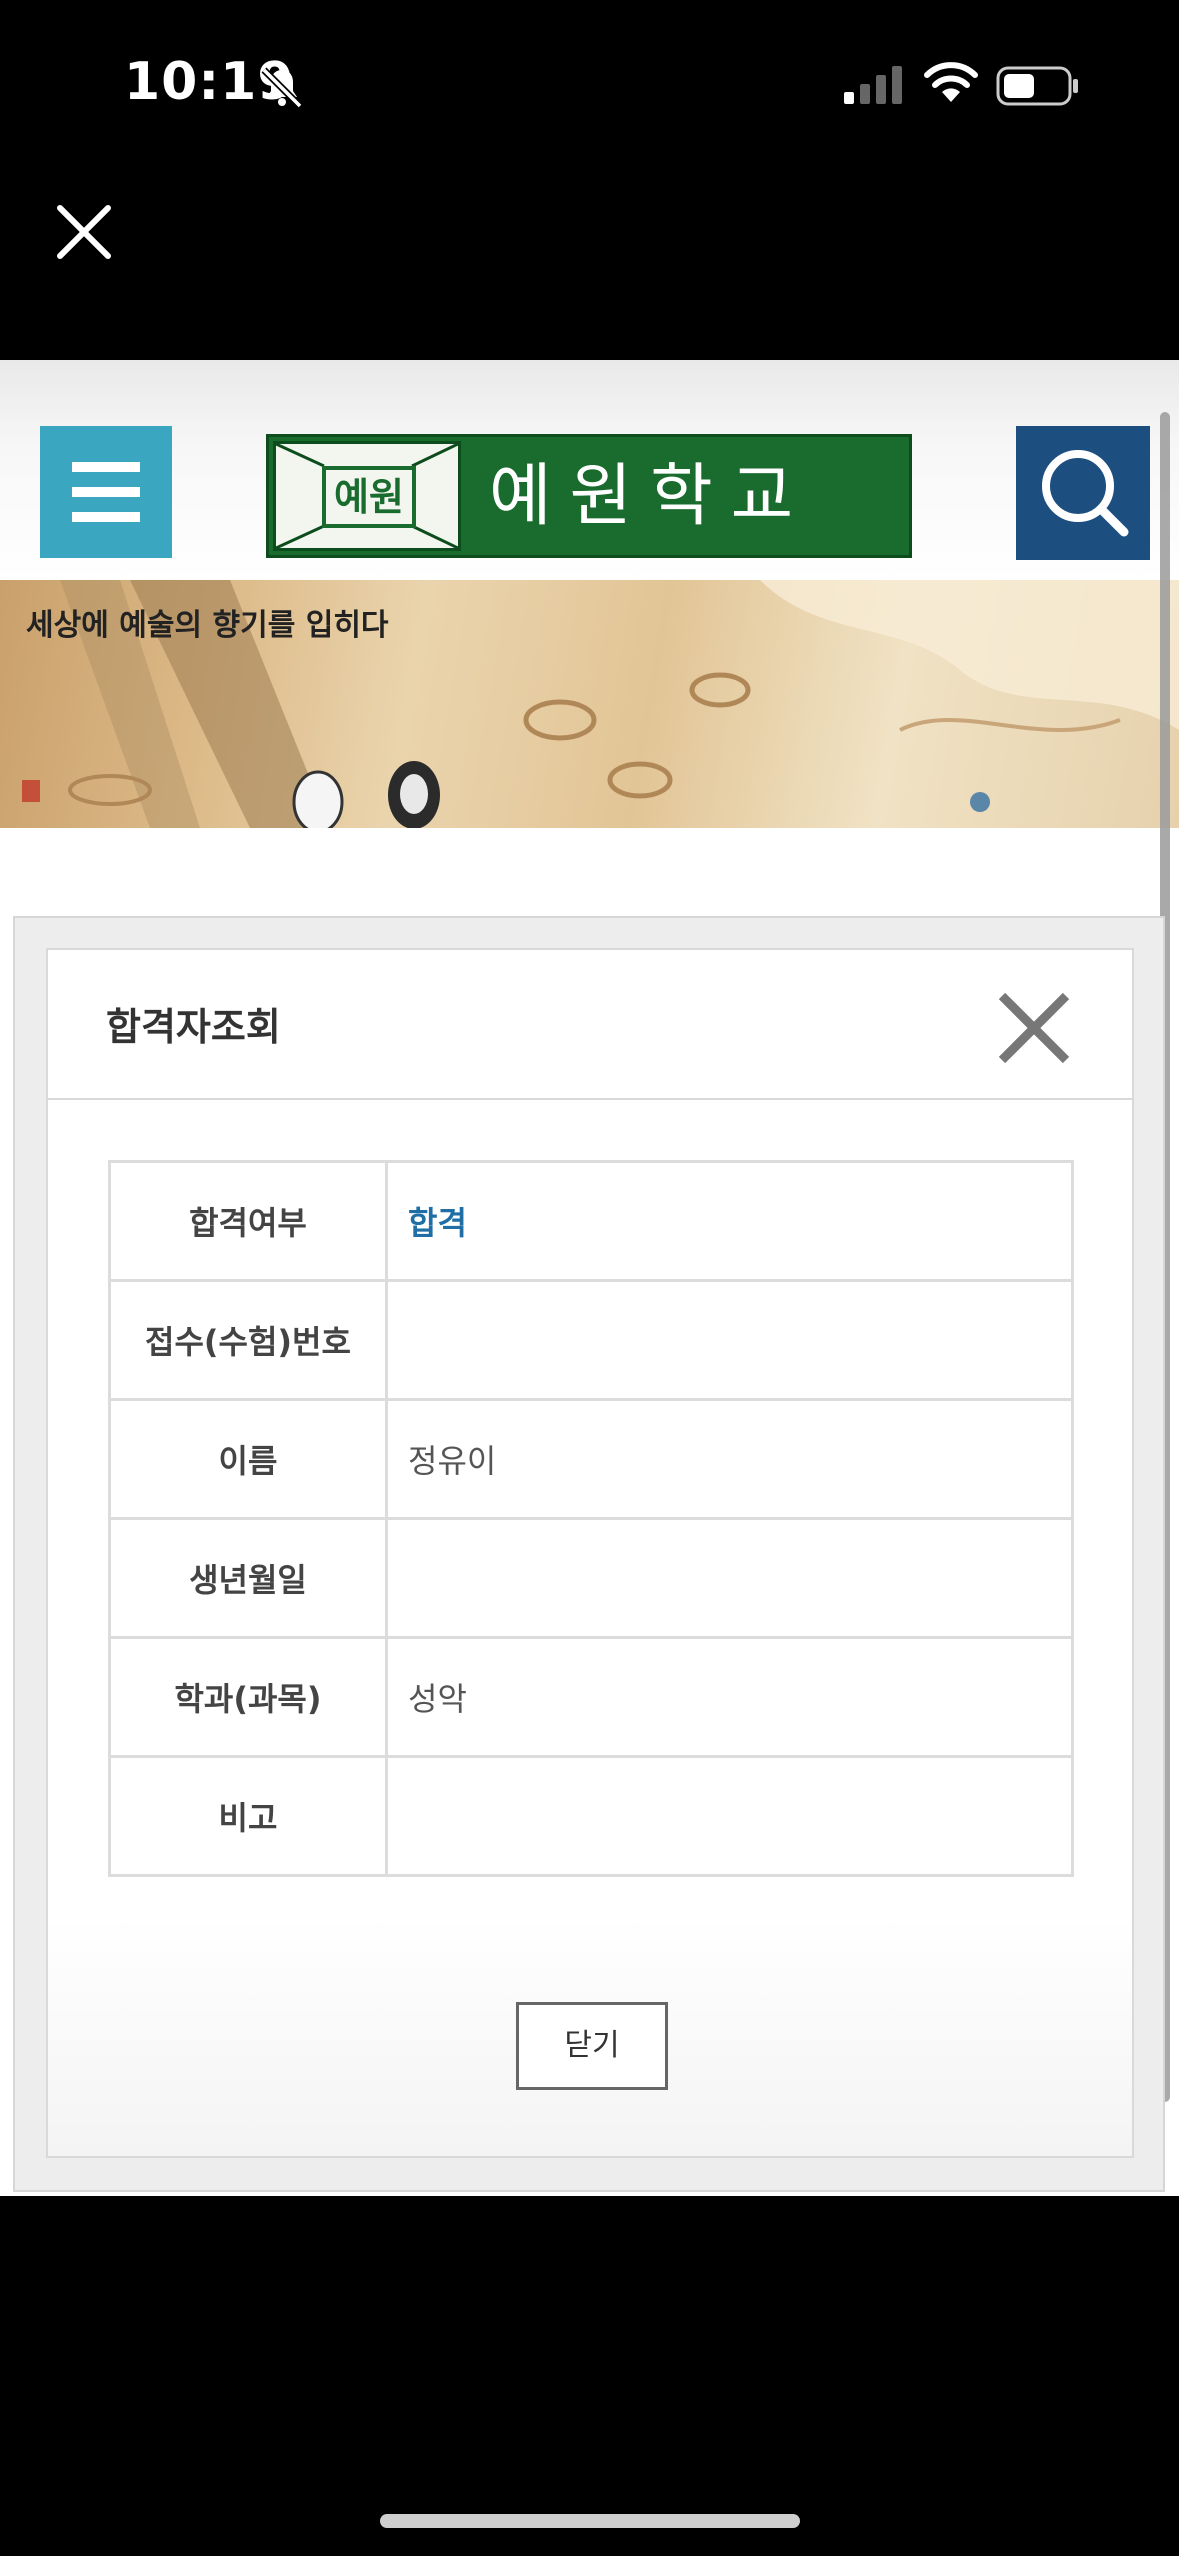 This screenshot has width=1179, height=2556. Describe the element at coordinates (207, 625) in the screenshot. I see `banner-tagline: 세상에 예술의 향기를 입히다` at that location.